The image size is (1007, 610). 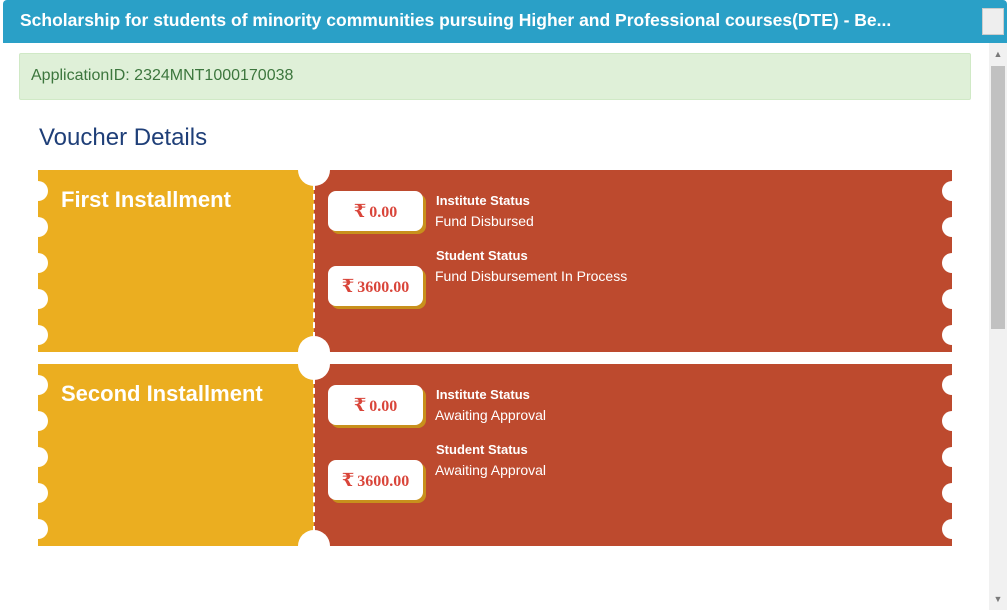 I want to click on student-status-value: Awaiting Approval, so click(x=491, y=470).